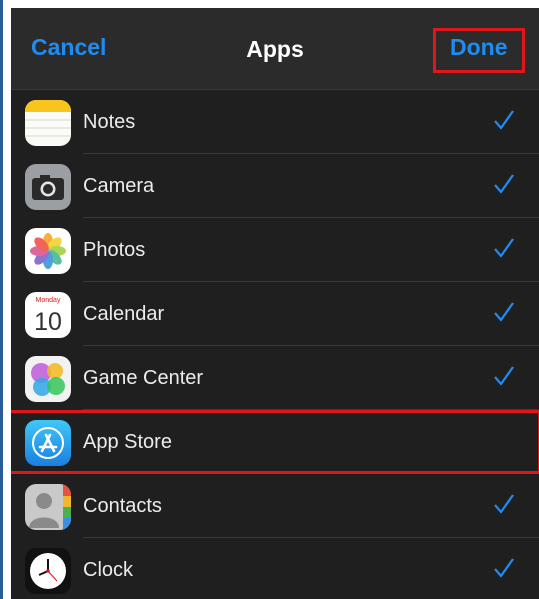 This screenshot has width=539, height=599. What do you see at coordinates (275, 506) in the screenshot?
I see `app-row-contacts: Contacts` at bounding box center [275, 506].